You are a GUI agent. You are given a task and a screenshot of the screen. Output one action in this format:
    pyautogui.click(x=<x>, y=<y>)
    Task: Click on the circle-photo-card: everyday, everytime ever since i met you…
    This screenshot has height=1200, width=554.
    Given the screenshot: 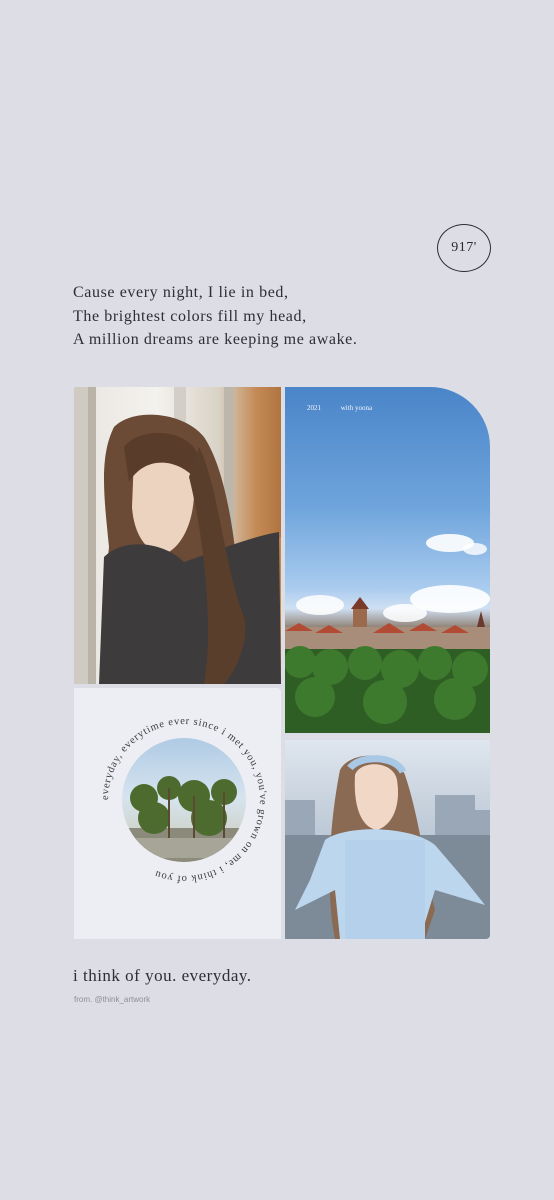 What is the action you would take?
    pyautogui.click(x=177, y=813)
    